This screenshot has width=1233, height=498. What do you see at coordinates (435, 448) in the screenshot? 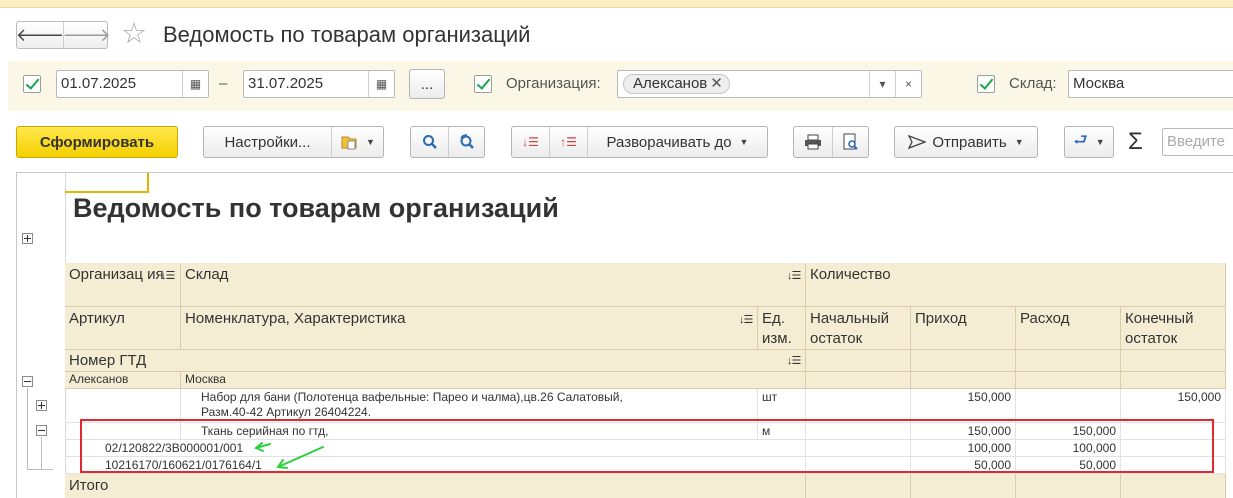
I see `gtd-row: 02/120822/3В000001/001` at bounding box center [435, 448].